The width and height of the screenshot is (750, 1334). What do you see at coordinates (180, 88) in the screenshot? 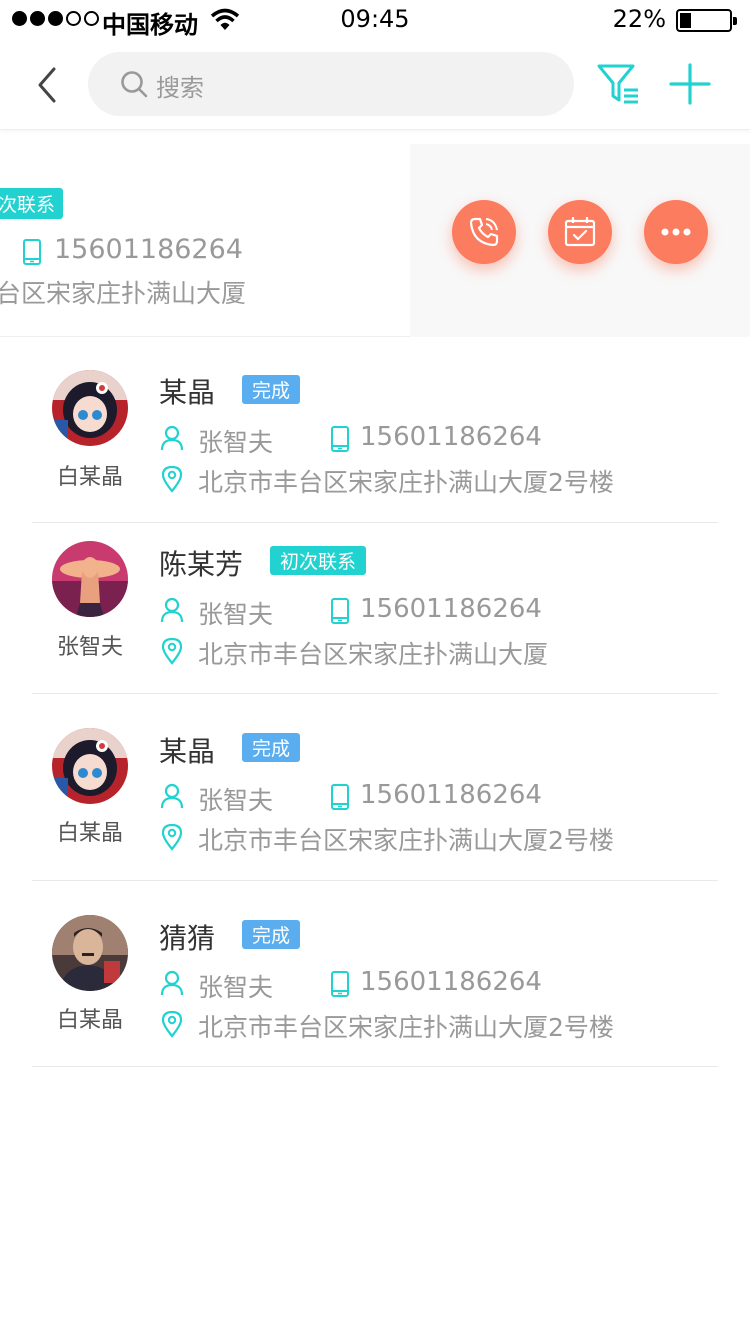
I see `search-placeholder: 搜索` at bounding box center [180, 88].